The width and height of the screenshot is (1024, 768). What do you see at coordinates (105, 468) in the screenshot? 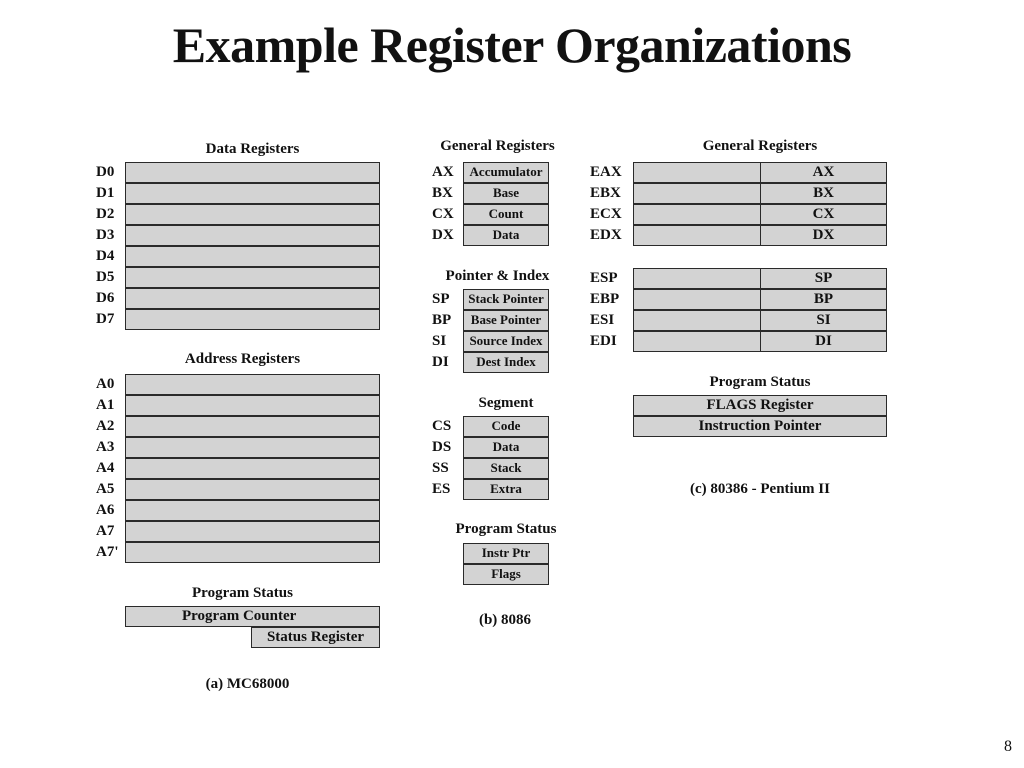
I see `register-label: A4` at bounding box center [105, 468].